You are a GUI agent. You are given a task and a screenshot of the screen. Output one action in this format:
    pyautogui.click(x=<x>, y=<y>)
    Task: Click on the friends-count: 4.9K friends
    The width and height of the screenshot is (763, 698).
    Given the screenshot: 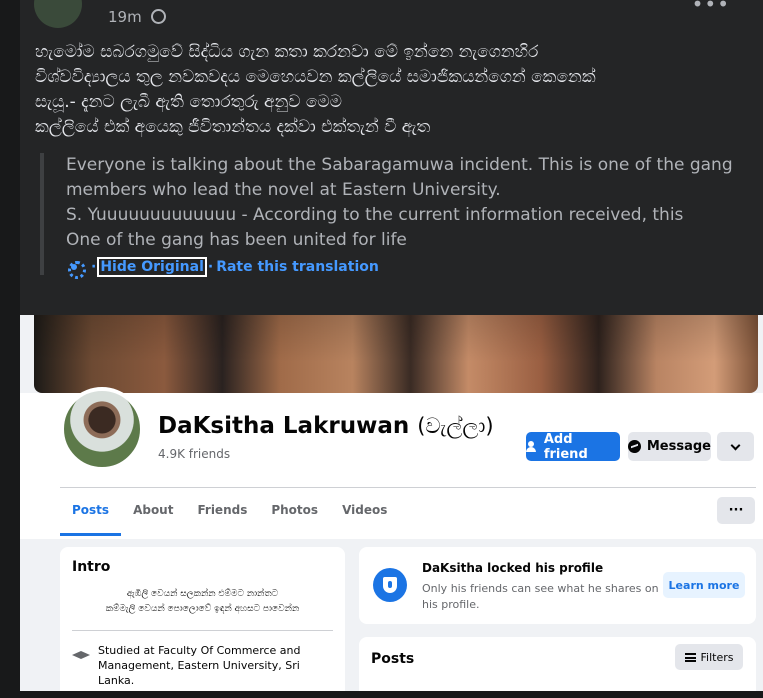 What is the action you would take?
    pyautogui.click(x=194, y=454)
    